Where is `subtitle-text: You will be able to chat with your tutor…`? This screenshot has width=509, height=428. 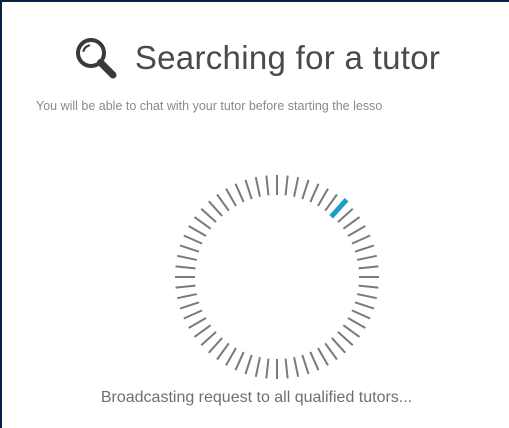
subtitle-text: You will be able to chat with your tutor… is located at coordinates (209, 106).